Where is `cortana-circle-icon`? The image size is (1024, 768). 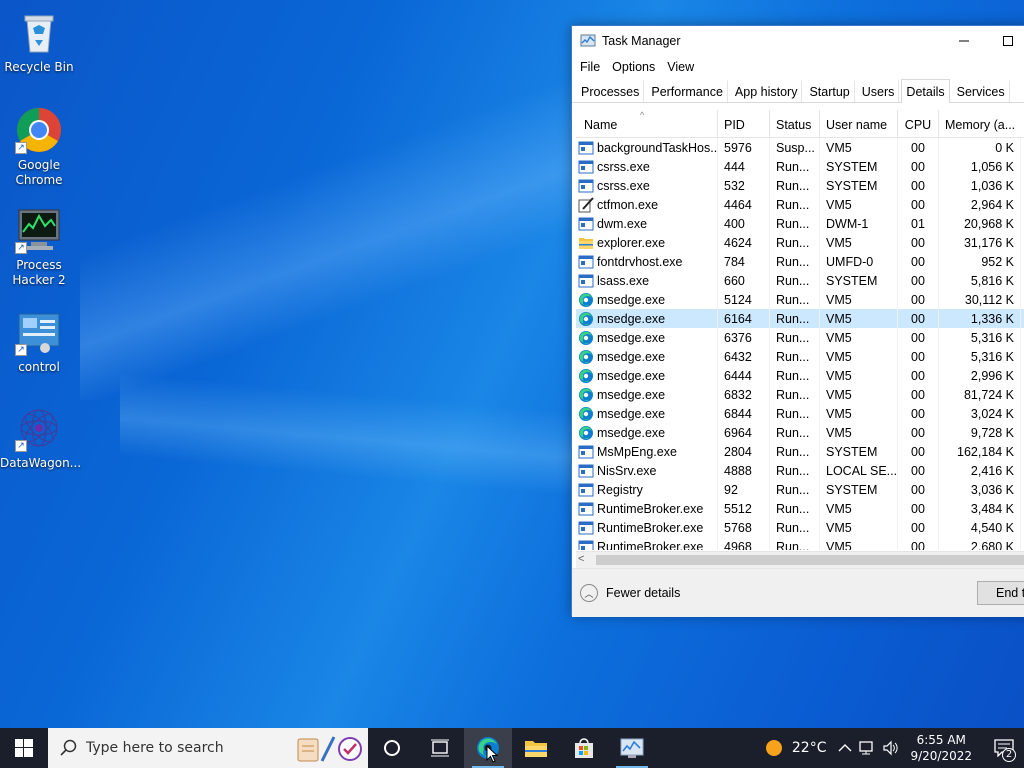
cortana-circle-icon is located at coordinates (392, 748).